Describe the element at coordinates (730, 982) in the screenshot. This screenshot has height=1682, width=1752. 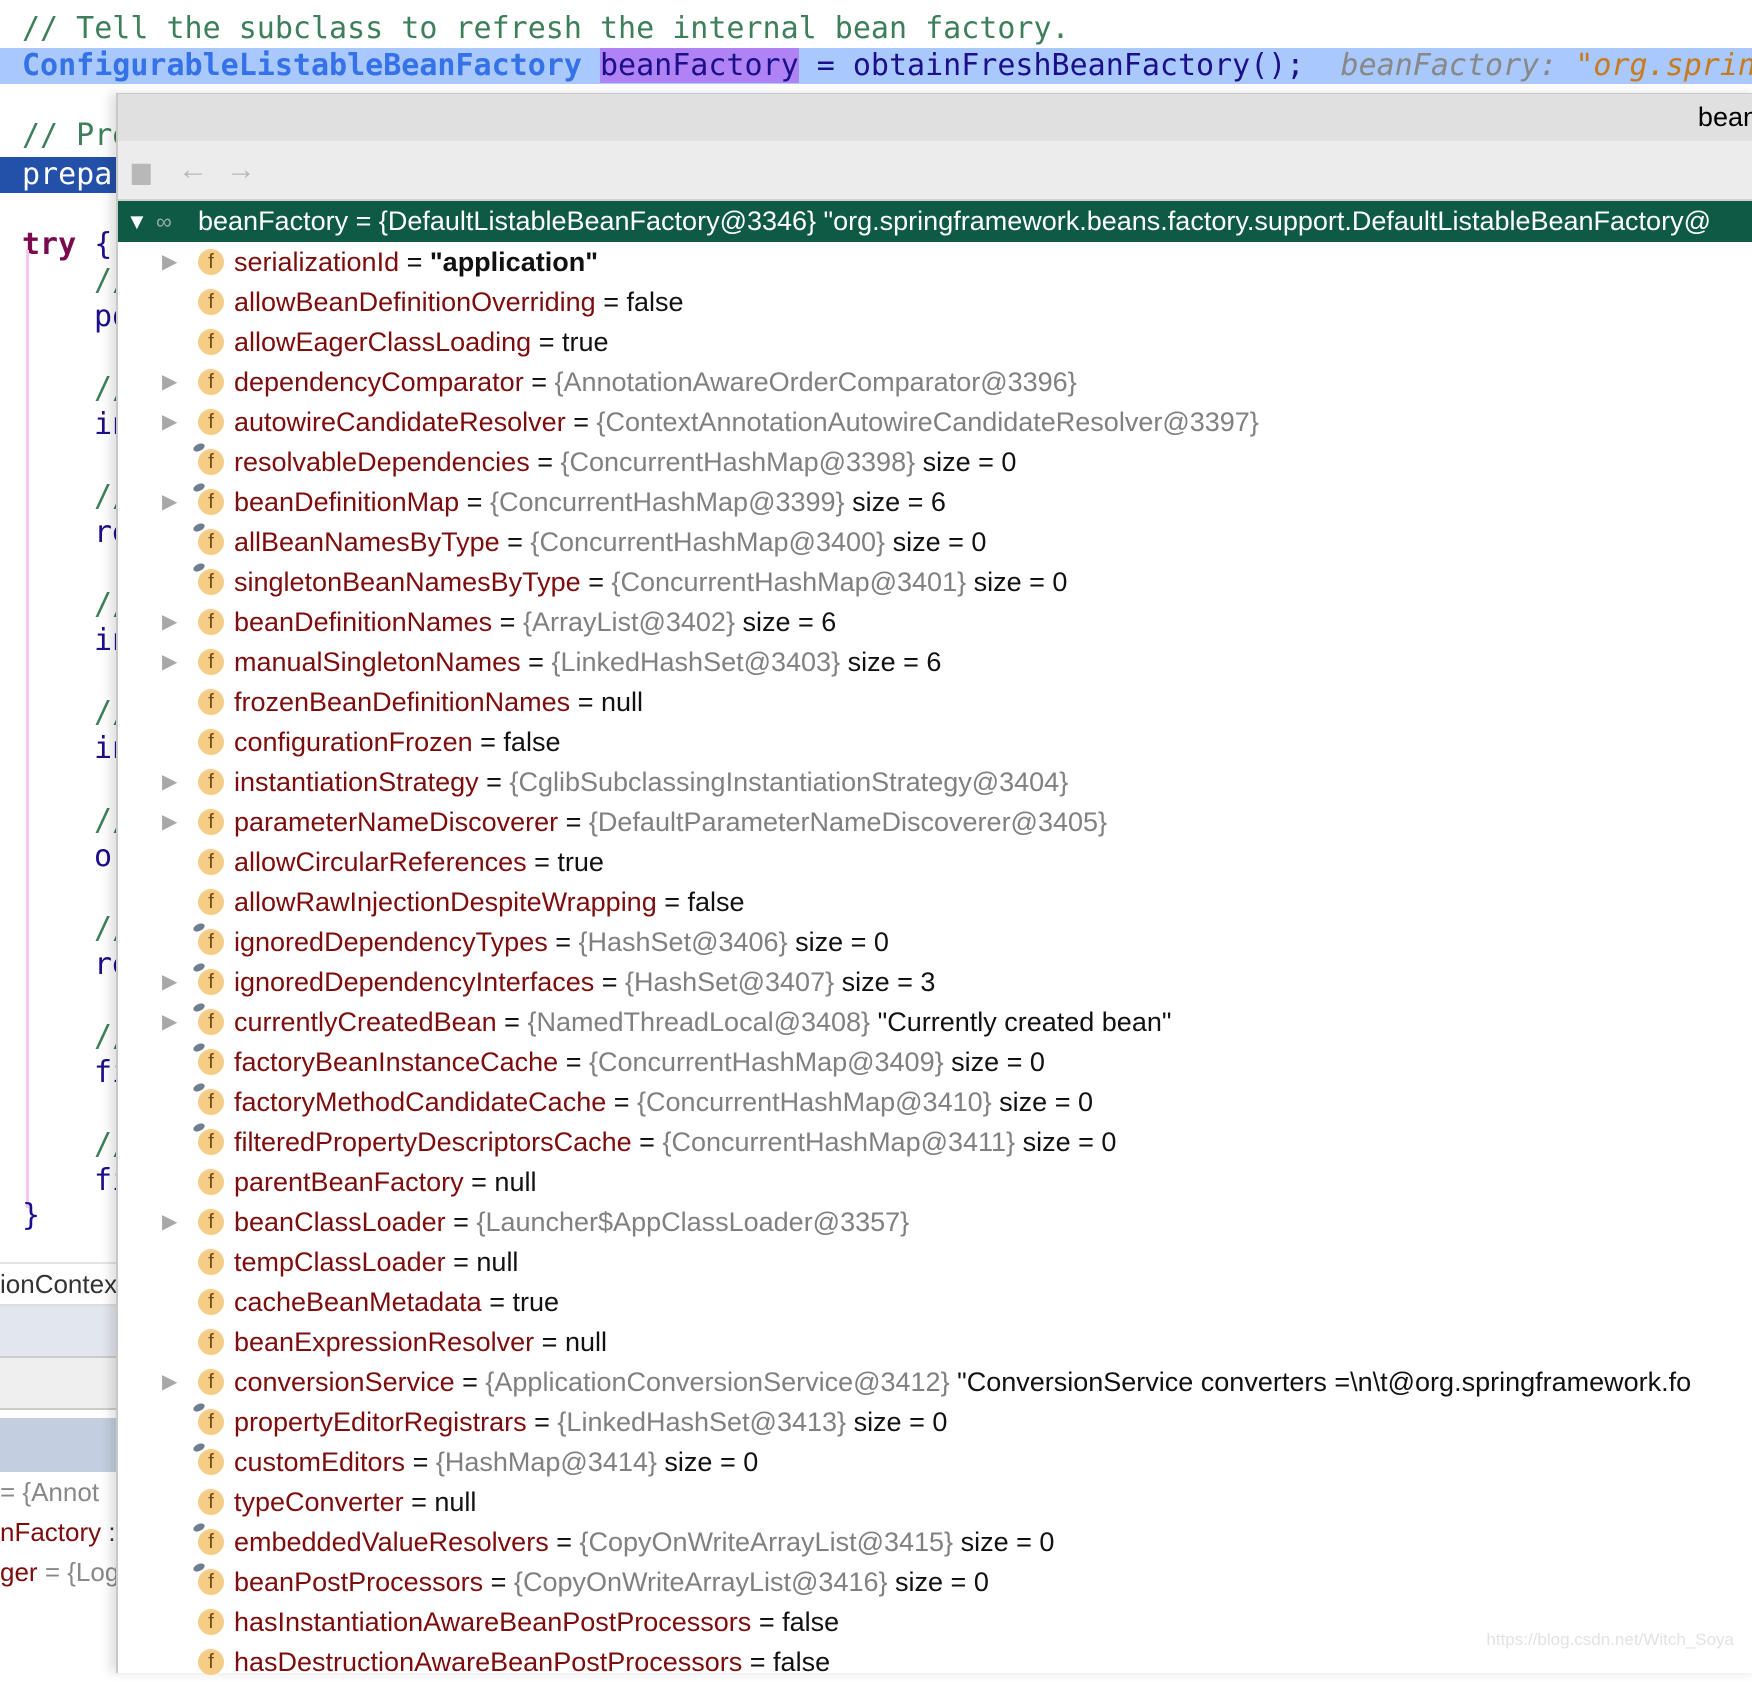
I see `field-type: {HashSet@3407}` at that location.